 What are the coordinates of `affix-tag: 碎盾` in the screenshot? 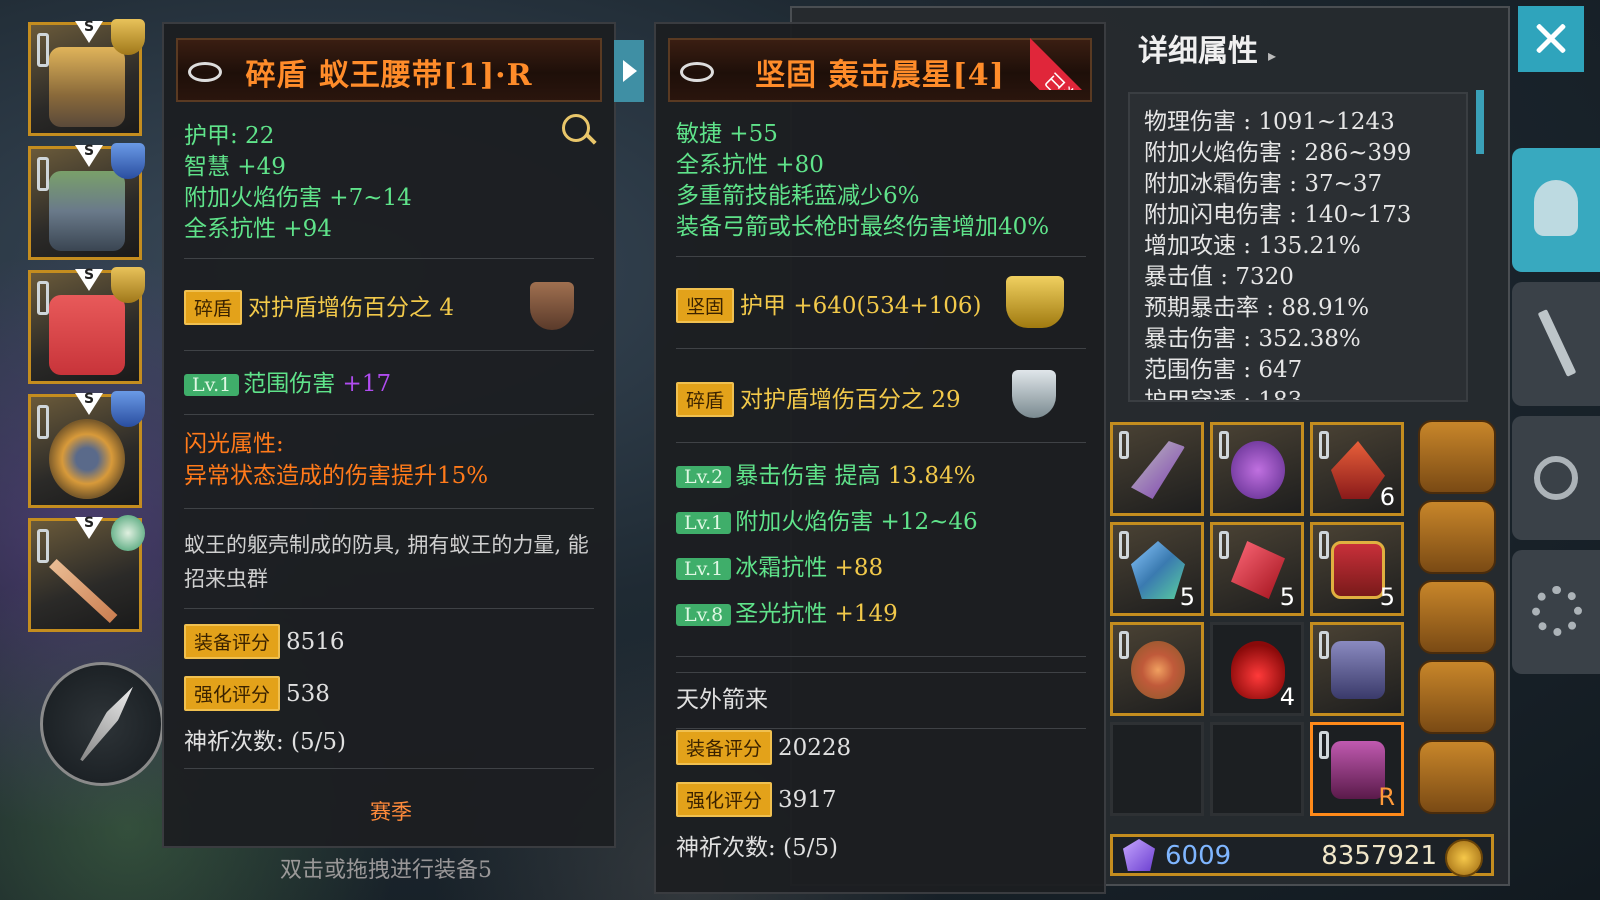 It's located at (213, 307).